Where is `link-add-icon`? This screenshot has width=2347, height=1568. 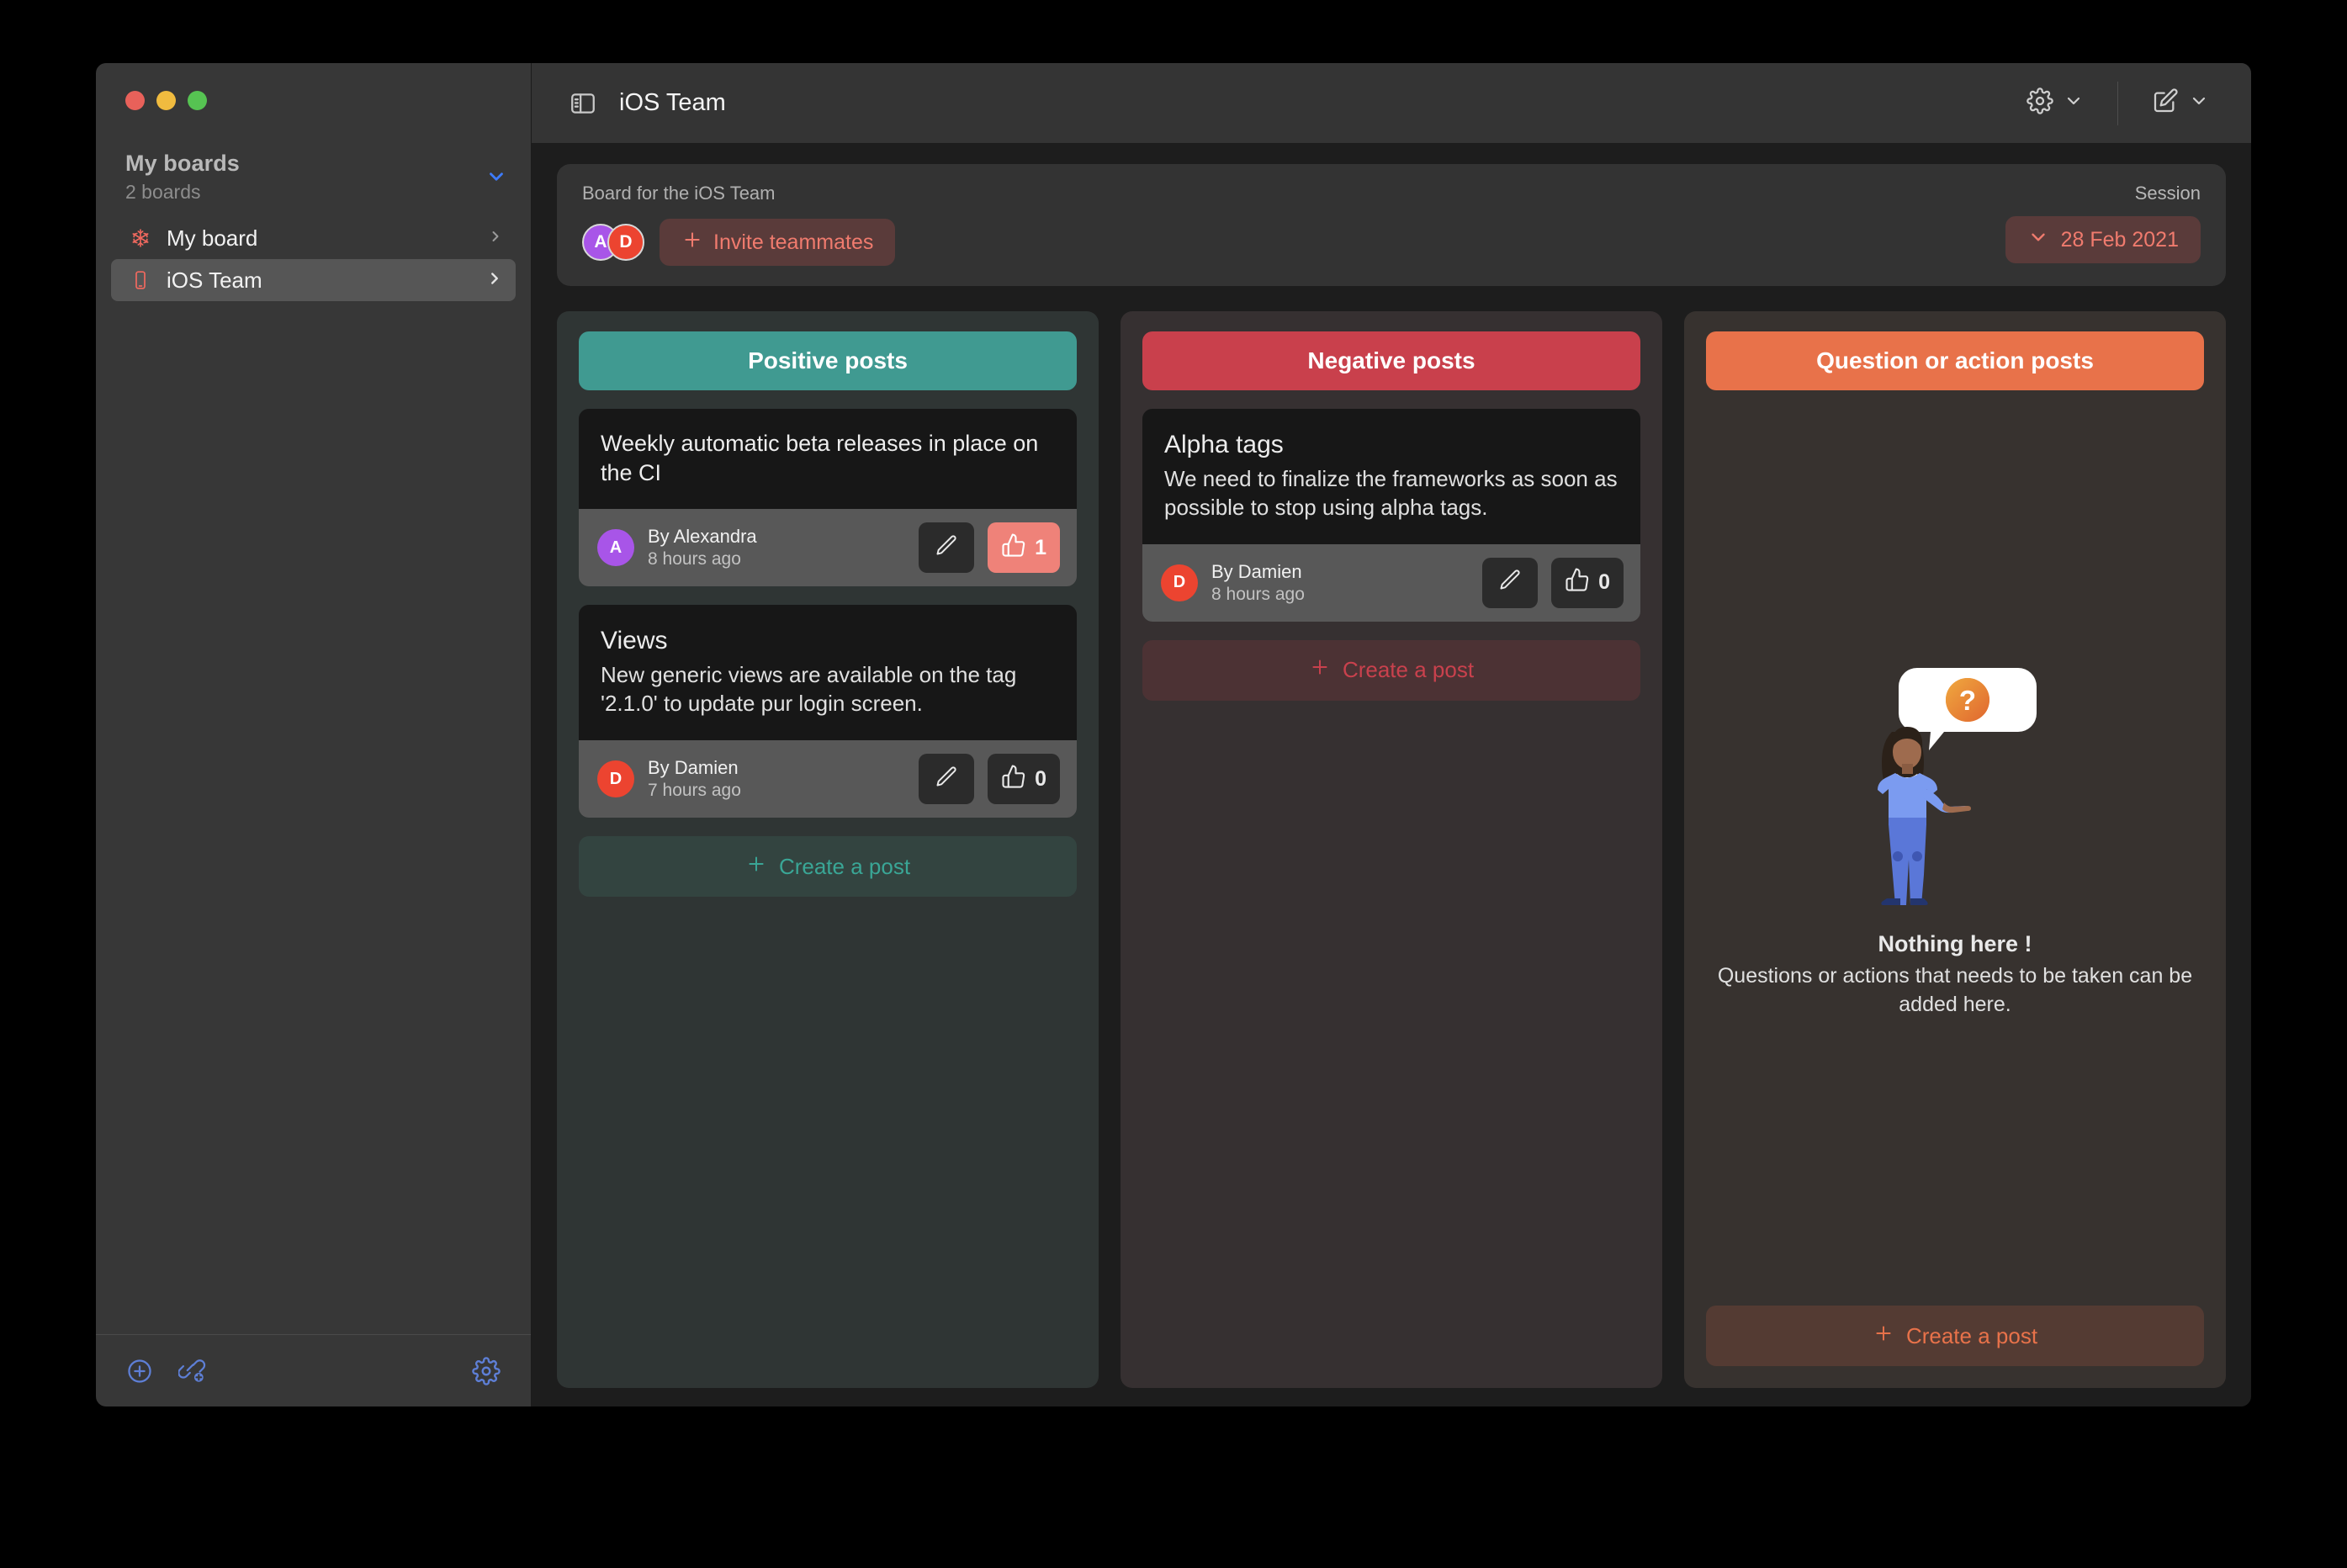 link-add-icon is located at coordinates (193, 1371).